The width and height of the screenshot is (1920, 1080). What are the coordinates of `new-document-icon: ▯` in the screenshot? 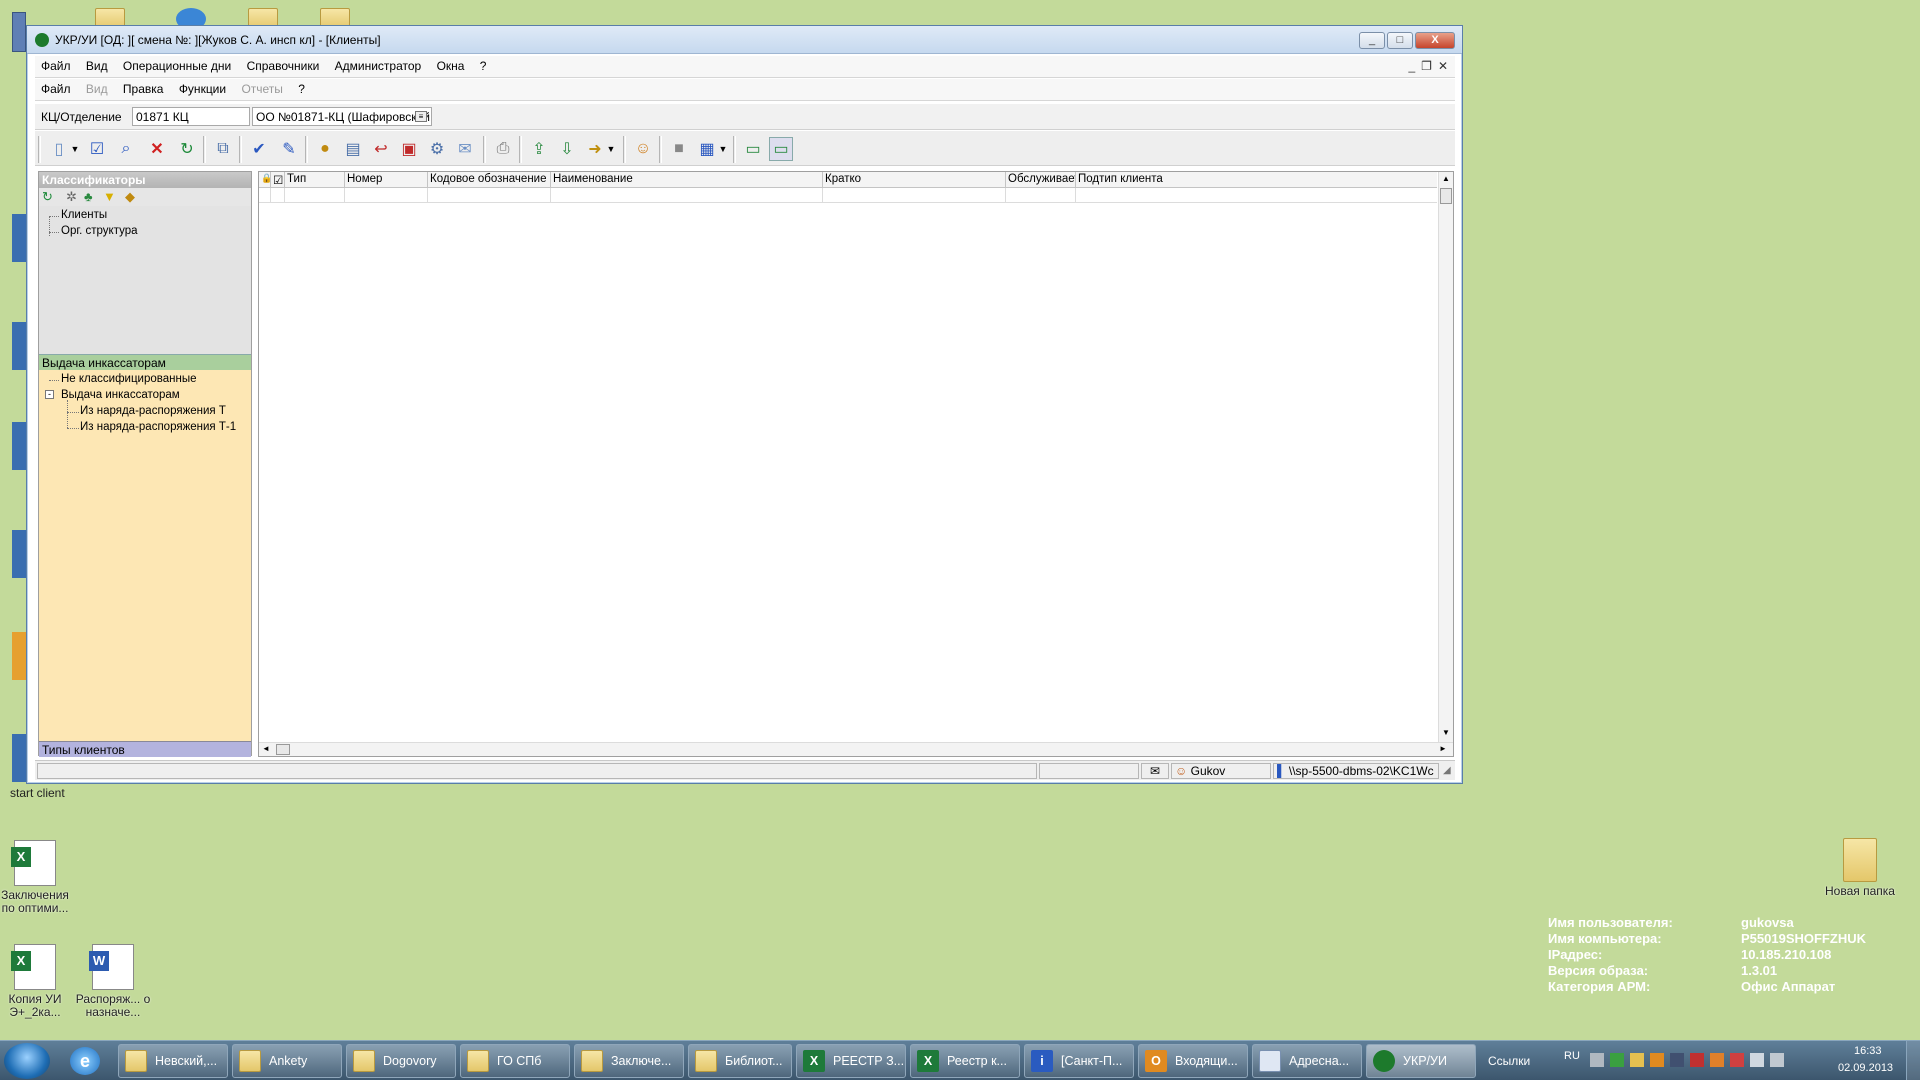 It's located at (59, 149).